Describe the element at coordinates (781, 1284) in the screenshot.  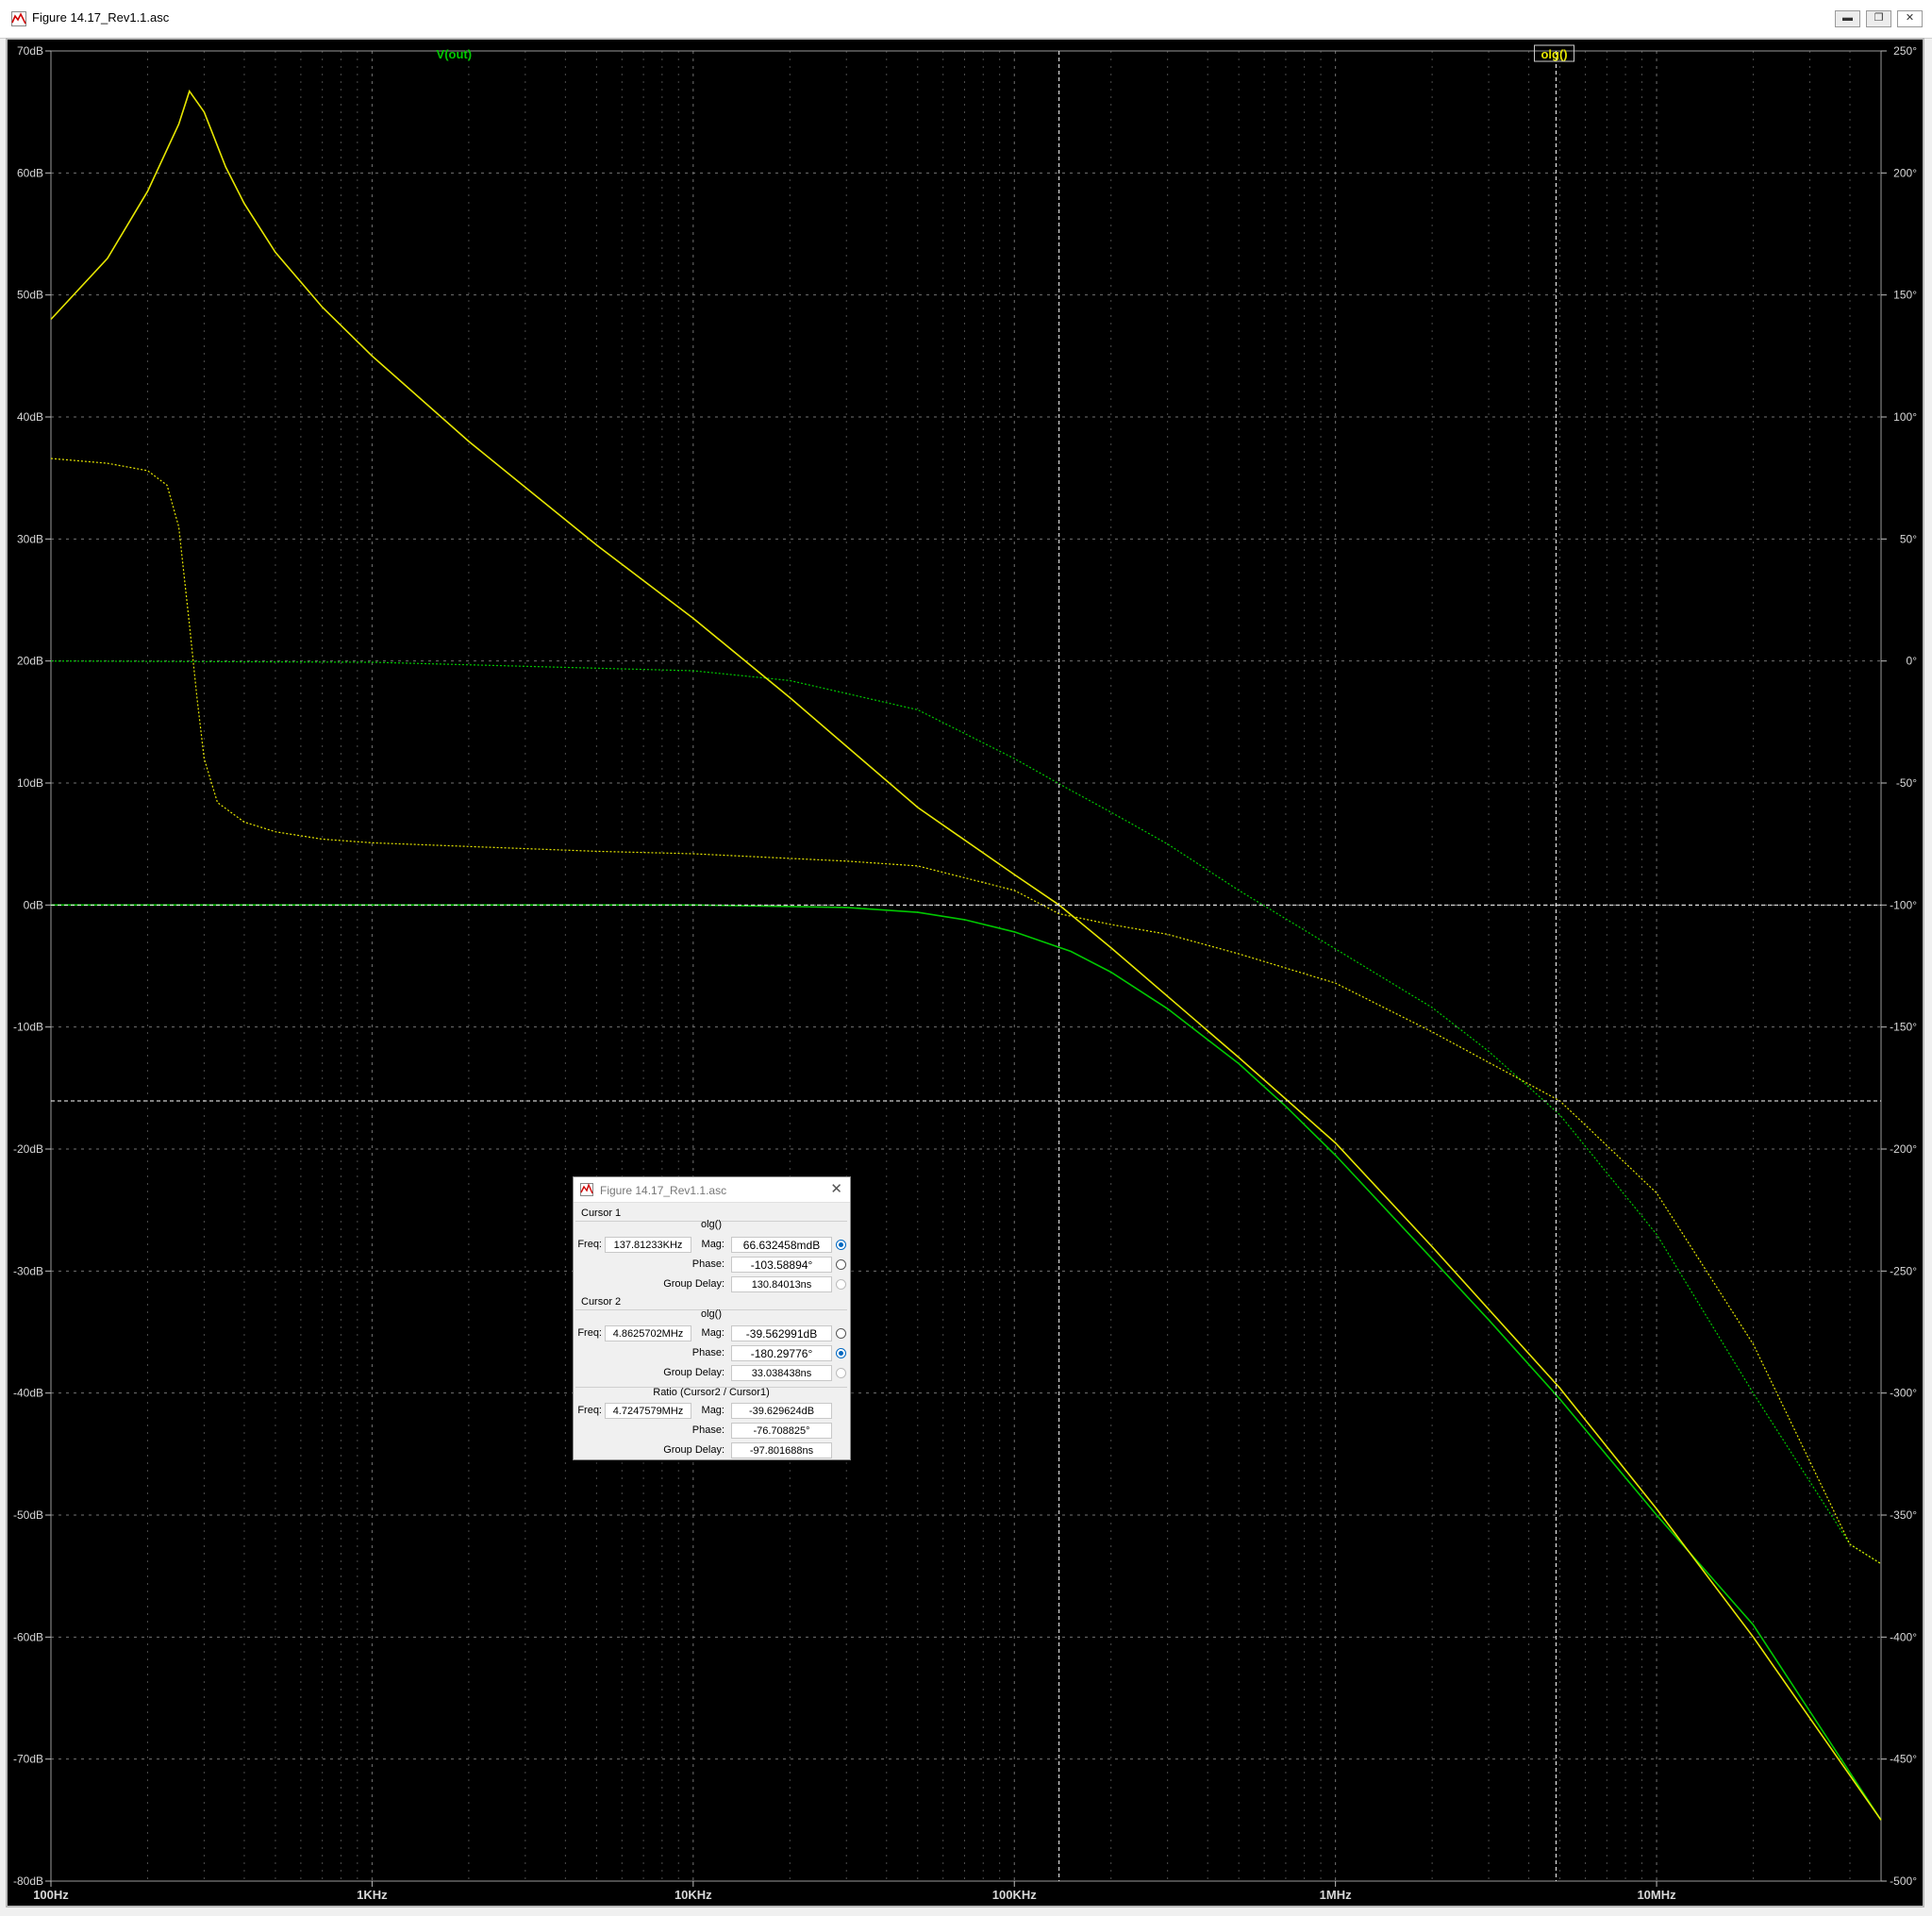
I see `cursor1-gd-field: 130.84013ns` at that location.